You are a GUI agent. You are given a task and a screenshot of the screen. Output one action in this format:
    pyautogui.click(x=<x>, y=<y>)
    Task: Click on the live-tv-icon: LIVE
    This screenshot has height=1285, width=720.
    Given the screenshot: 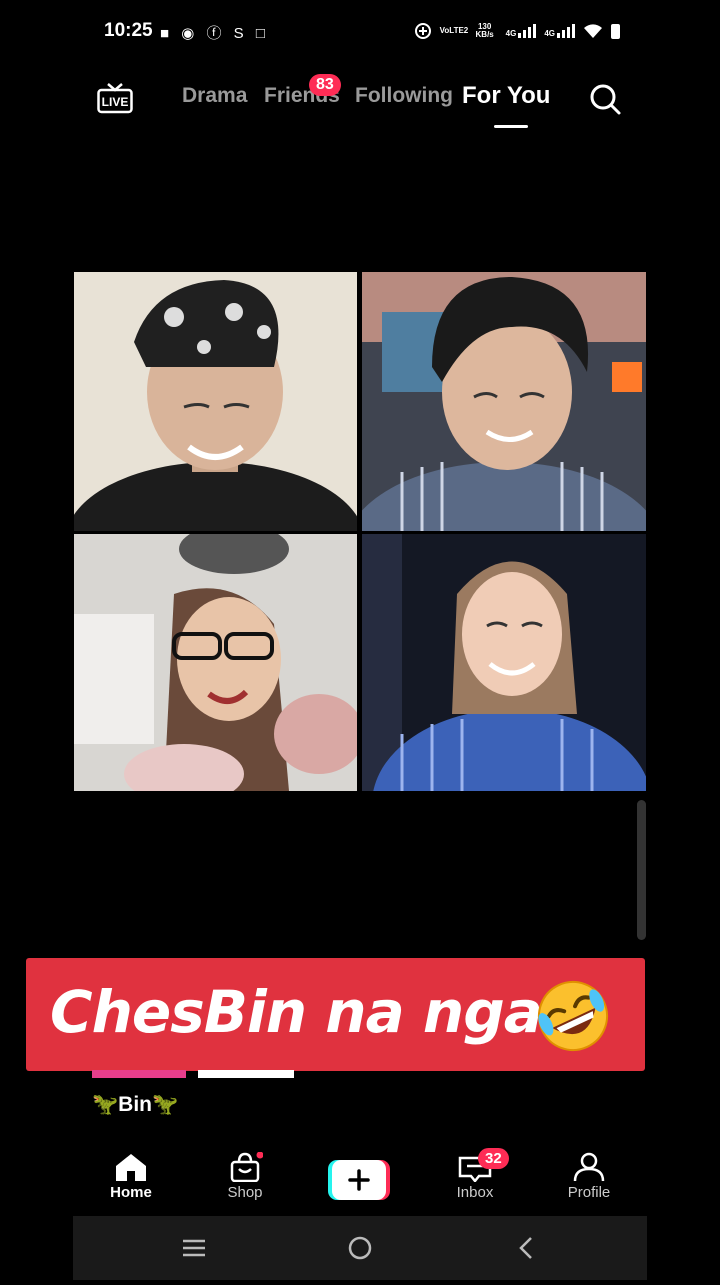 What is the action you would take?
    pyautogui.click(x=115, y=98)
    